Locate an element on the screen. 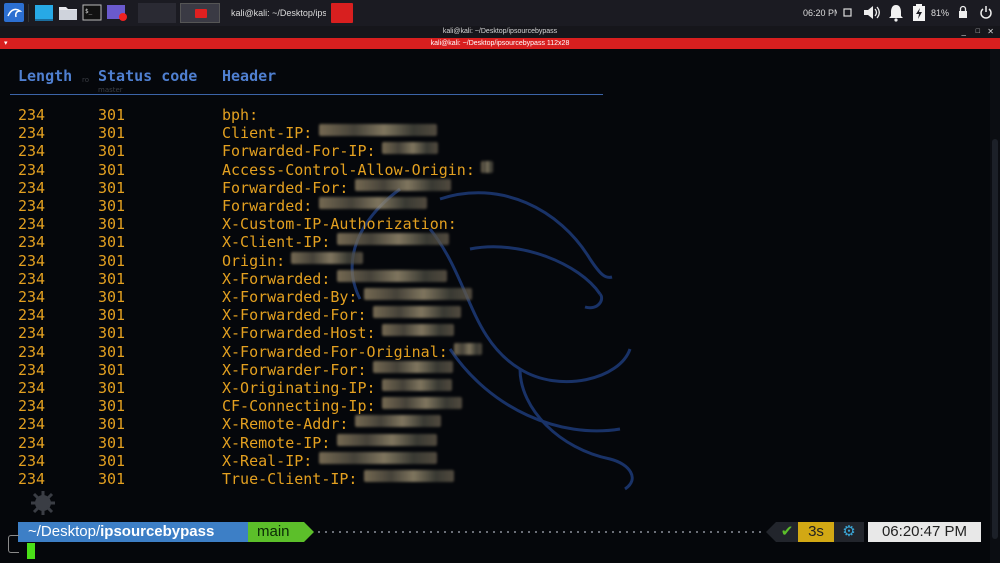  column-header-length: Length is located at coordinates (45, 76).